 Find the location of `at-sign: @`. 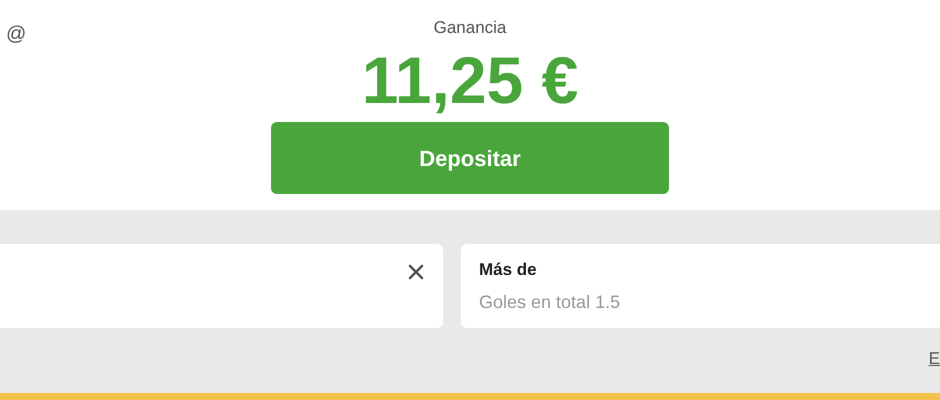

at-sign: @ is located at coordinates (16, 34).